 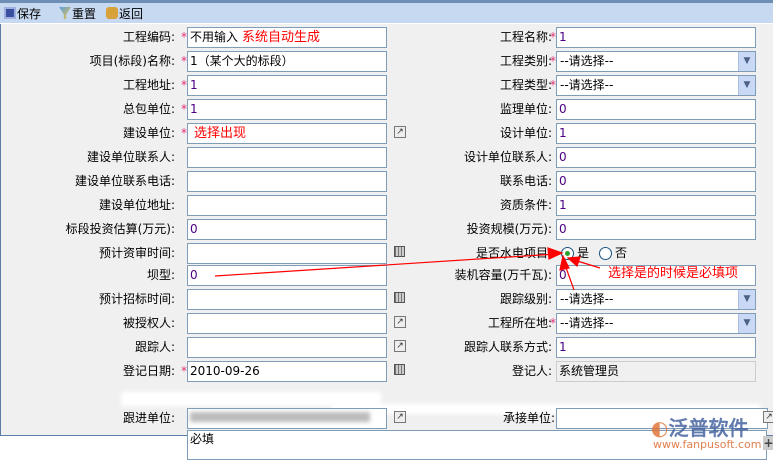 I want to click on field-label: 跟踪人:, so click(x=154, y=347).